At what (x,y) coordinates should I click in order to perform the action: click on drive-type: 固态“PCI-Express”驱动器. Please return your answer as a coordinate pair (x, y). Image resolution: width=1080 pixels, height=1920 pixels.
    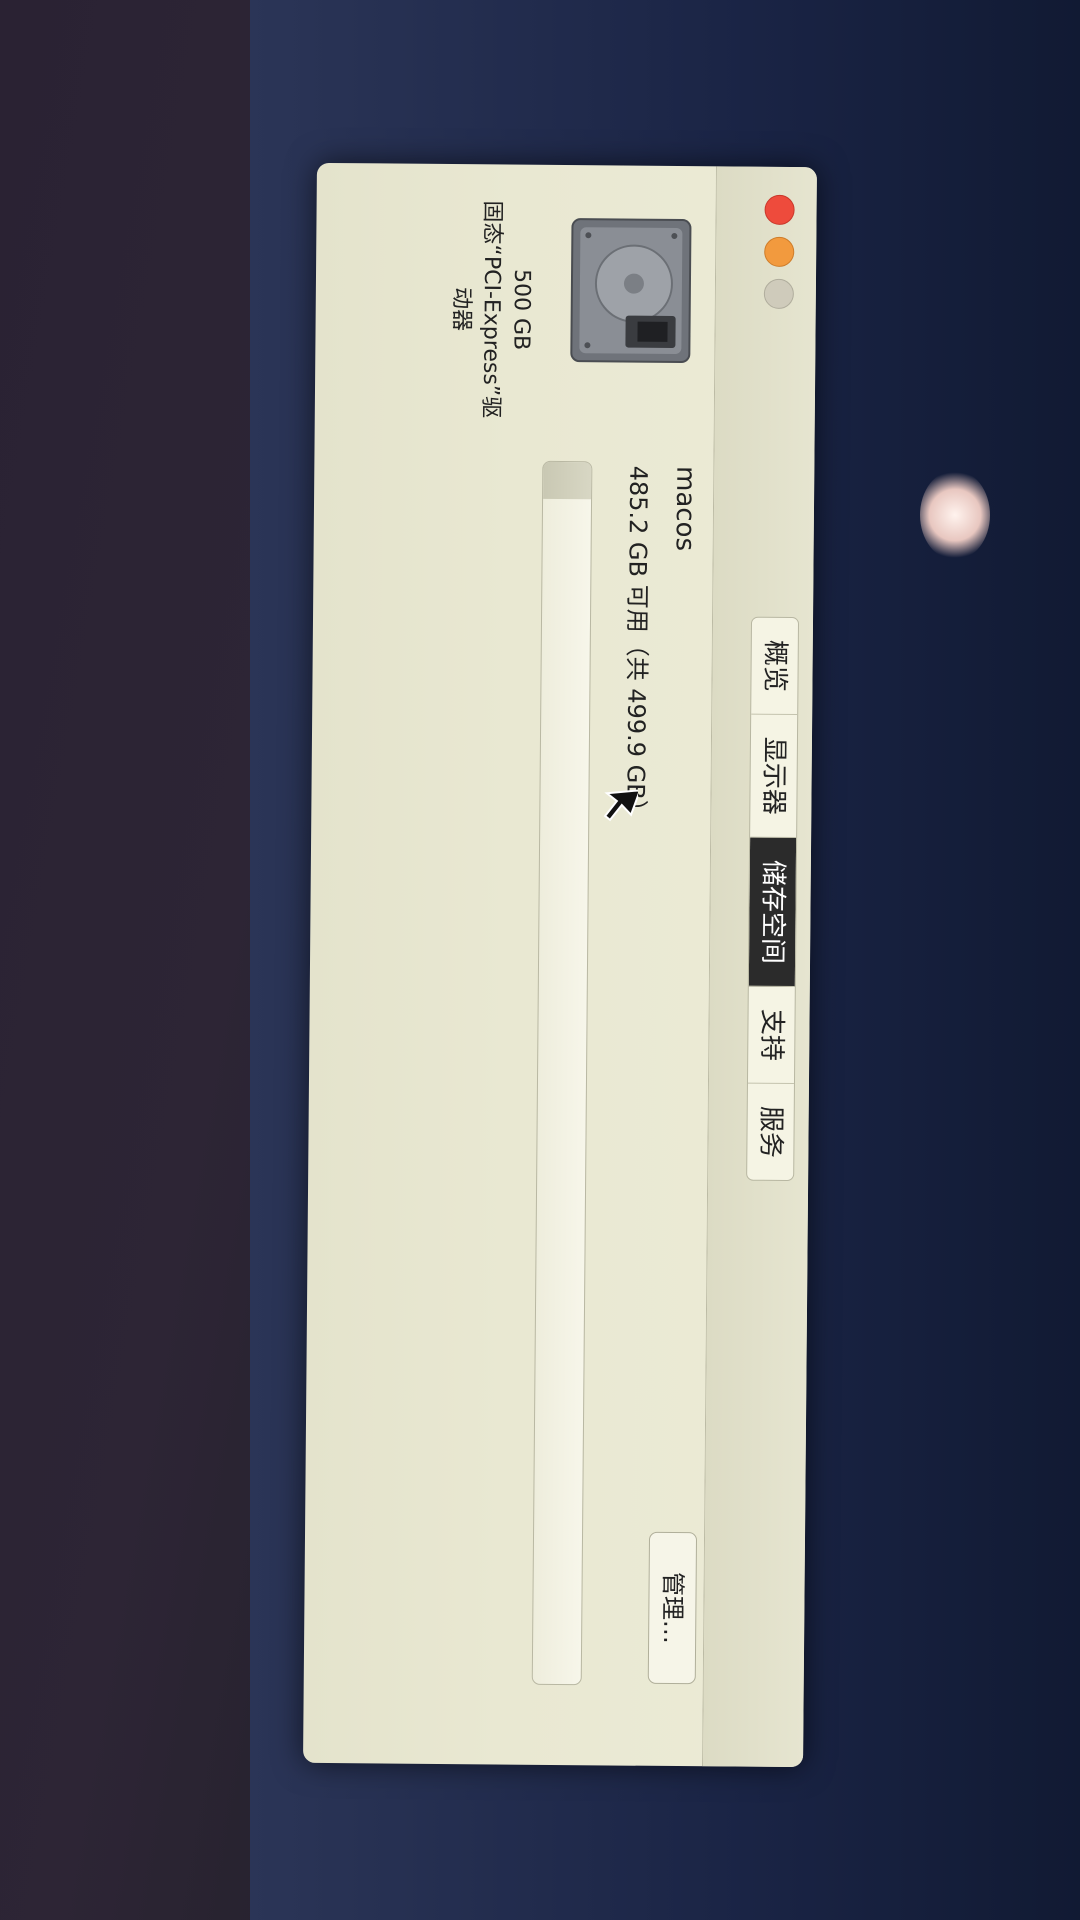
    Looking at the image, I should click on (476, 309).